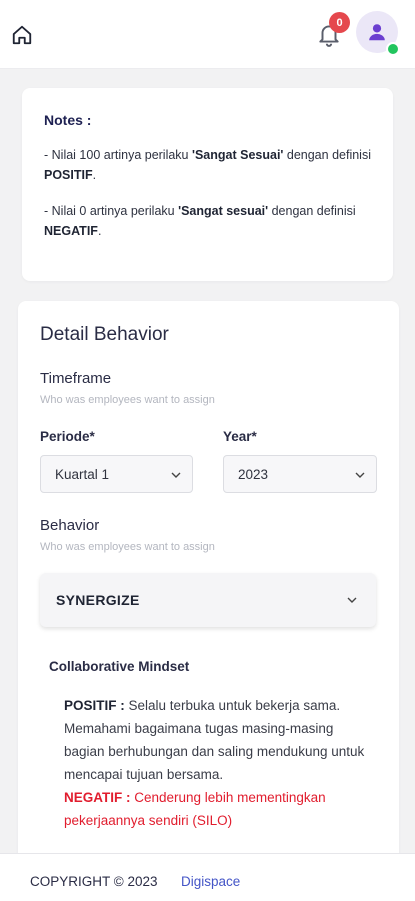 This screenshot has width=415, height=901. Describe the element at coordinates (253, 474) in the screenshot. I see `year-value: 2023` at that location.